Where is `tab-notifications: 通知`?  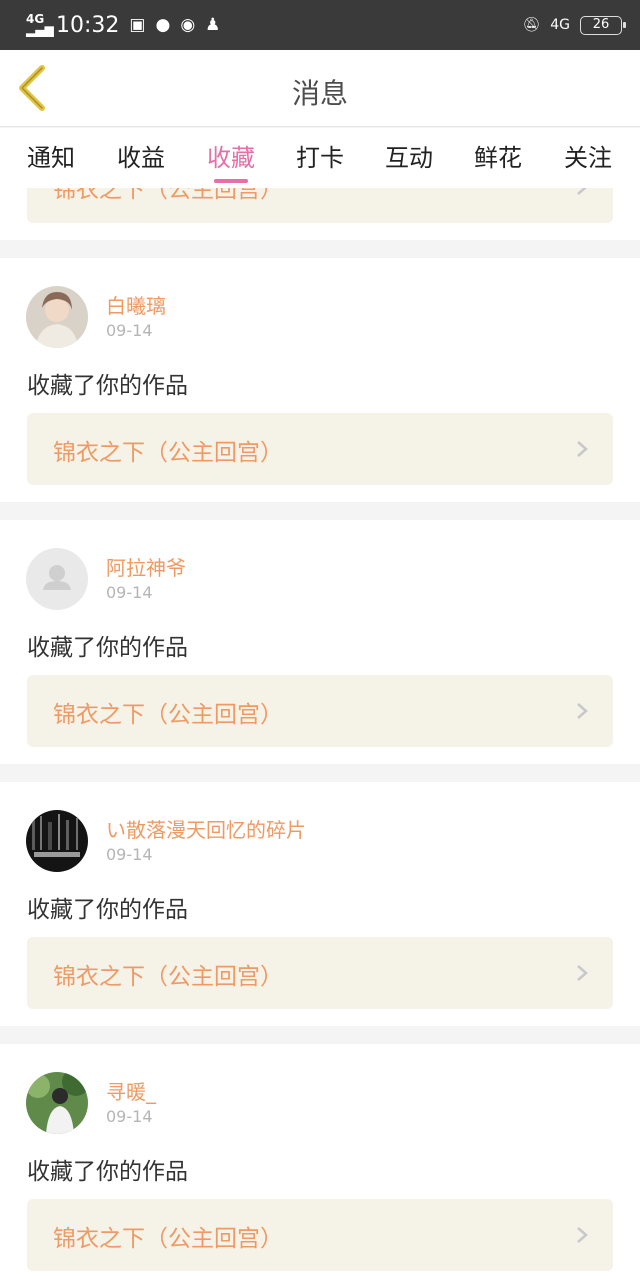
tab-notifications: 通知 is located at coordinates (51, 155).